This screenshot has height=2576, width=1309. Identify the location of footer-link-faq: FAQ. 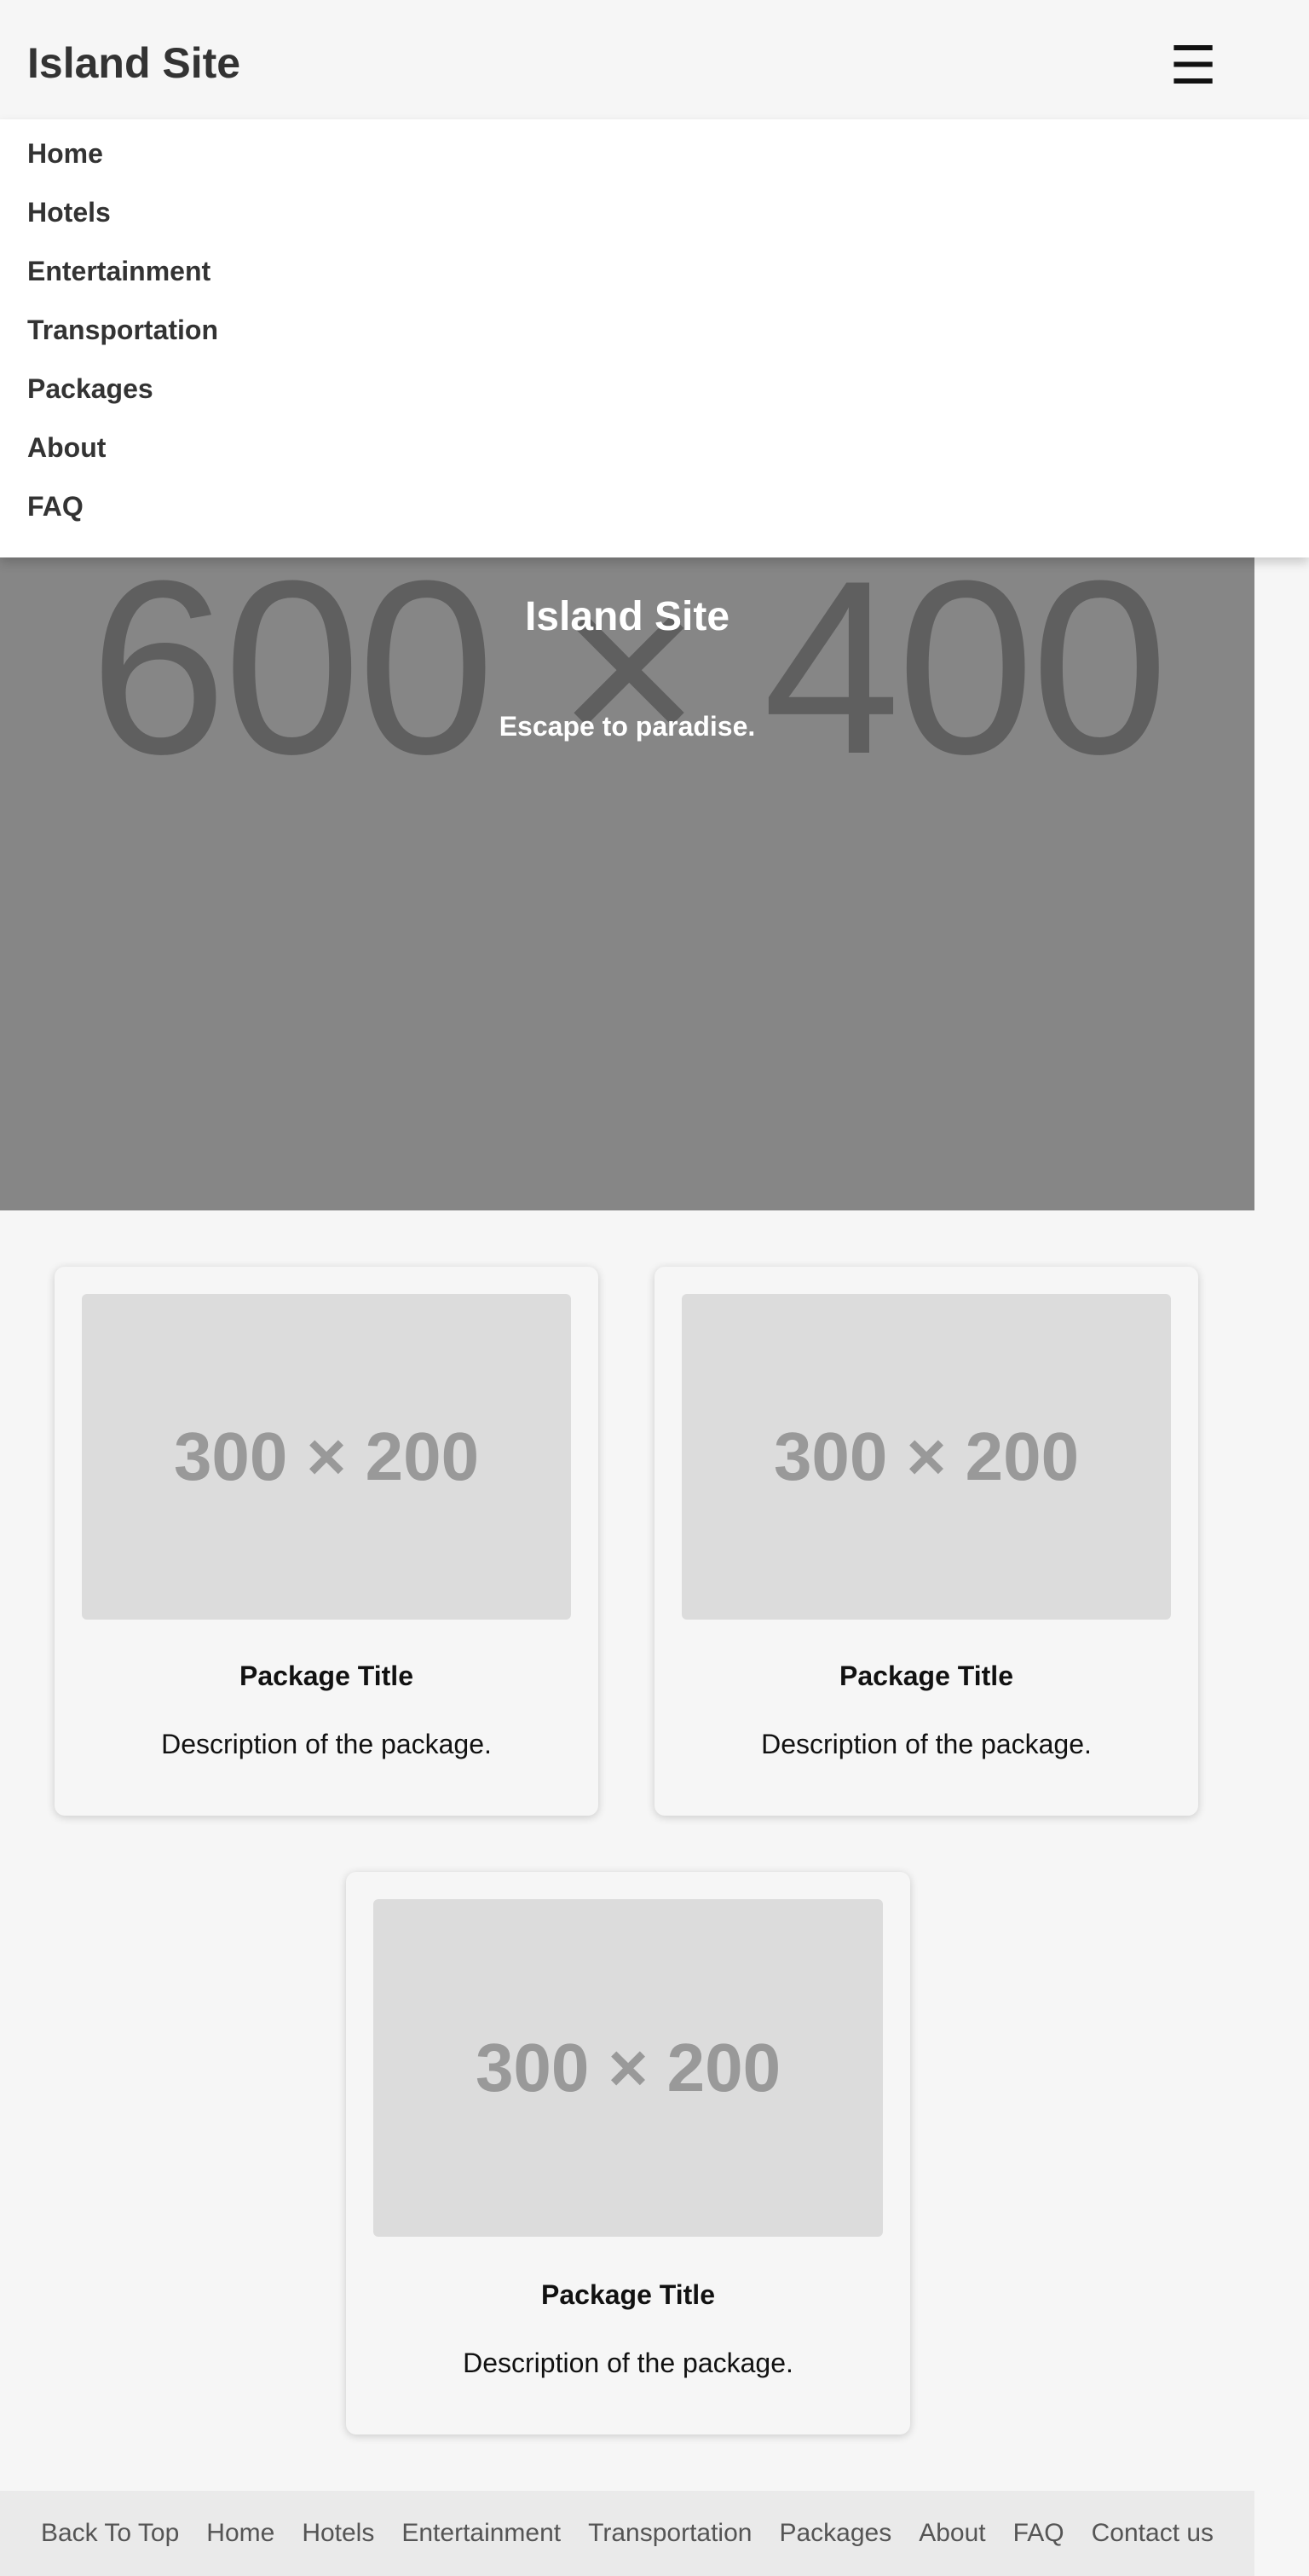
(1038, 2533).